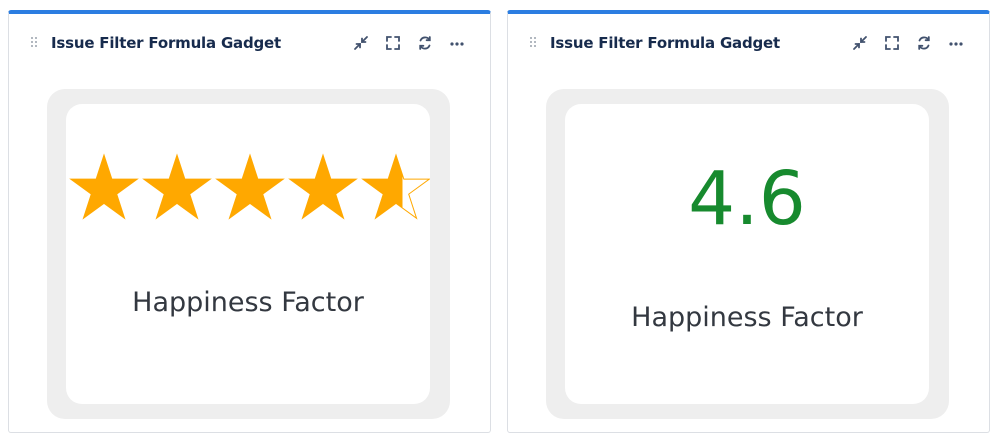 This screenshot has height=441, width=998. I want to click on star-rating, so click(249, 186).